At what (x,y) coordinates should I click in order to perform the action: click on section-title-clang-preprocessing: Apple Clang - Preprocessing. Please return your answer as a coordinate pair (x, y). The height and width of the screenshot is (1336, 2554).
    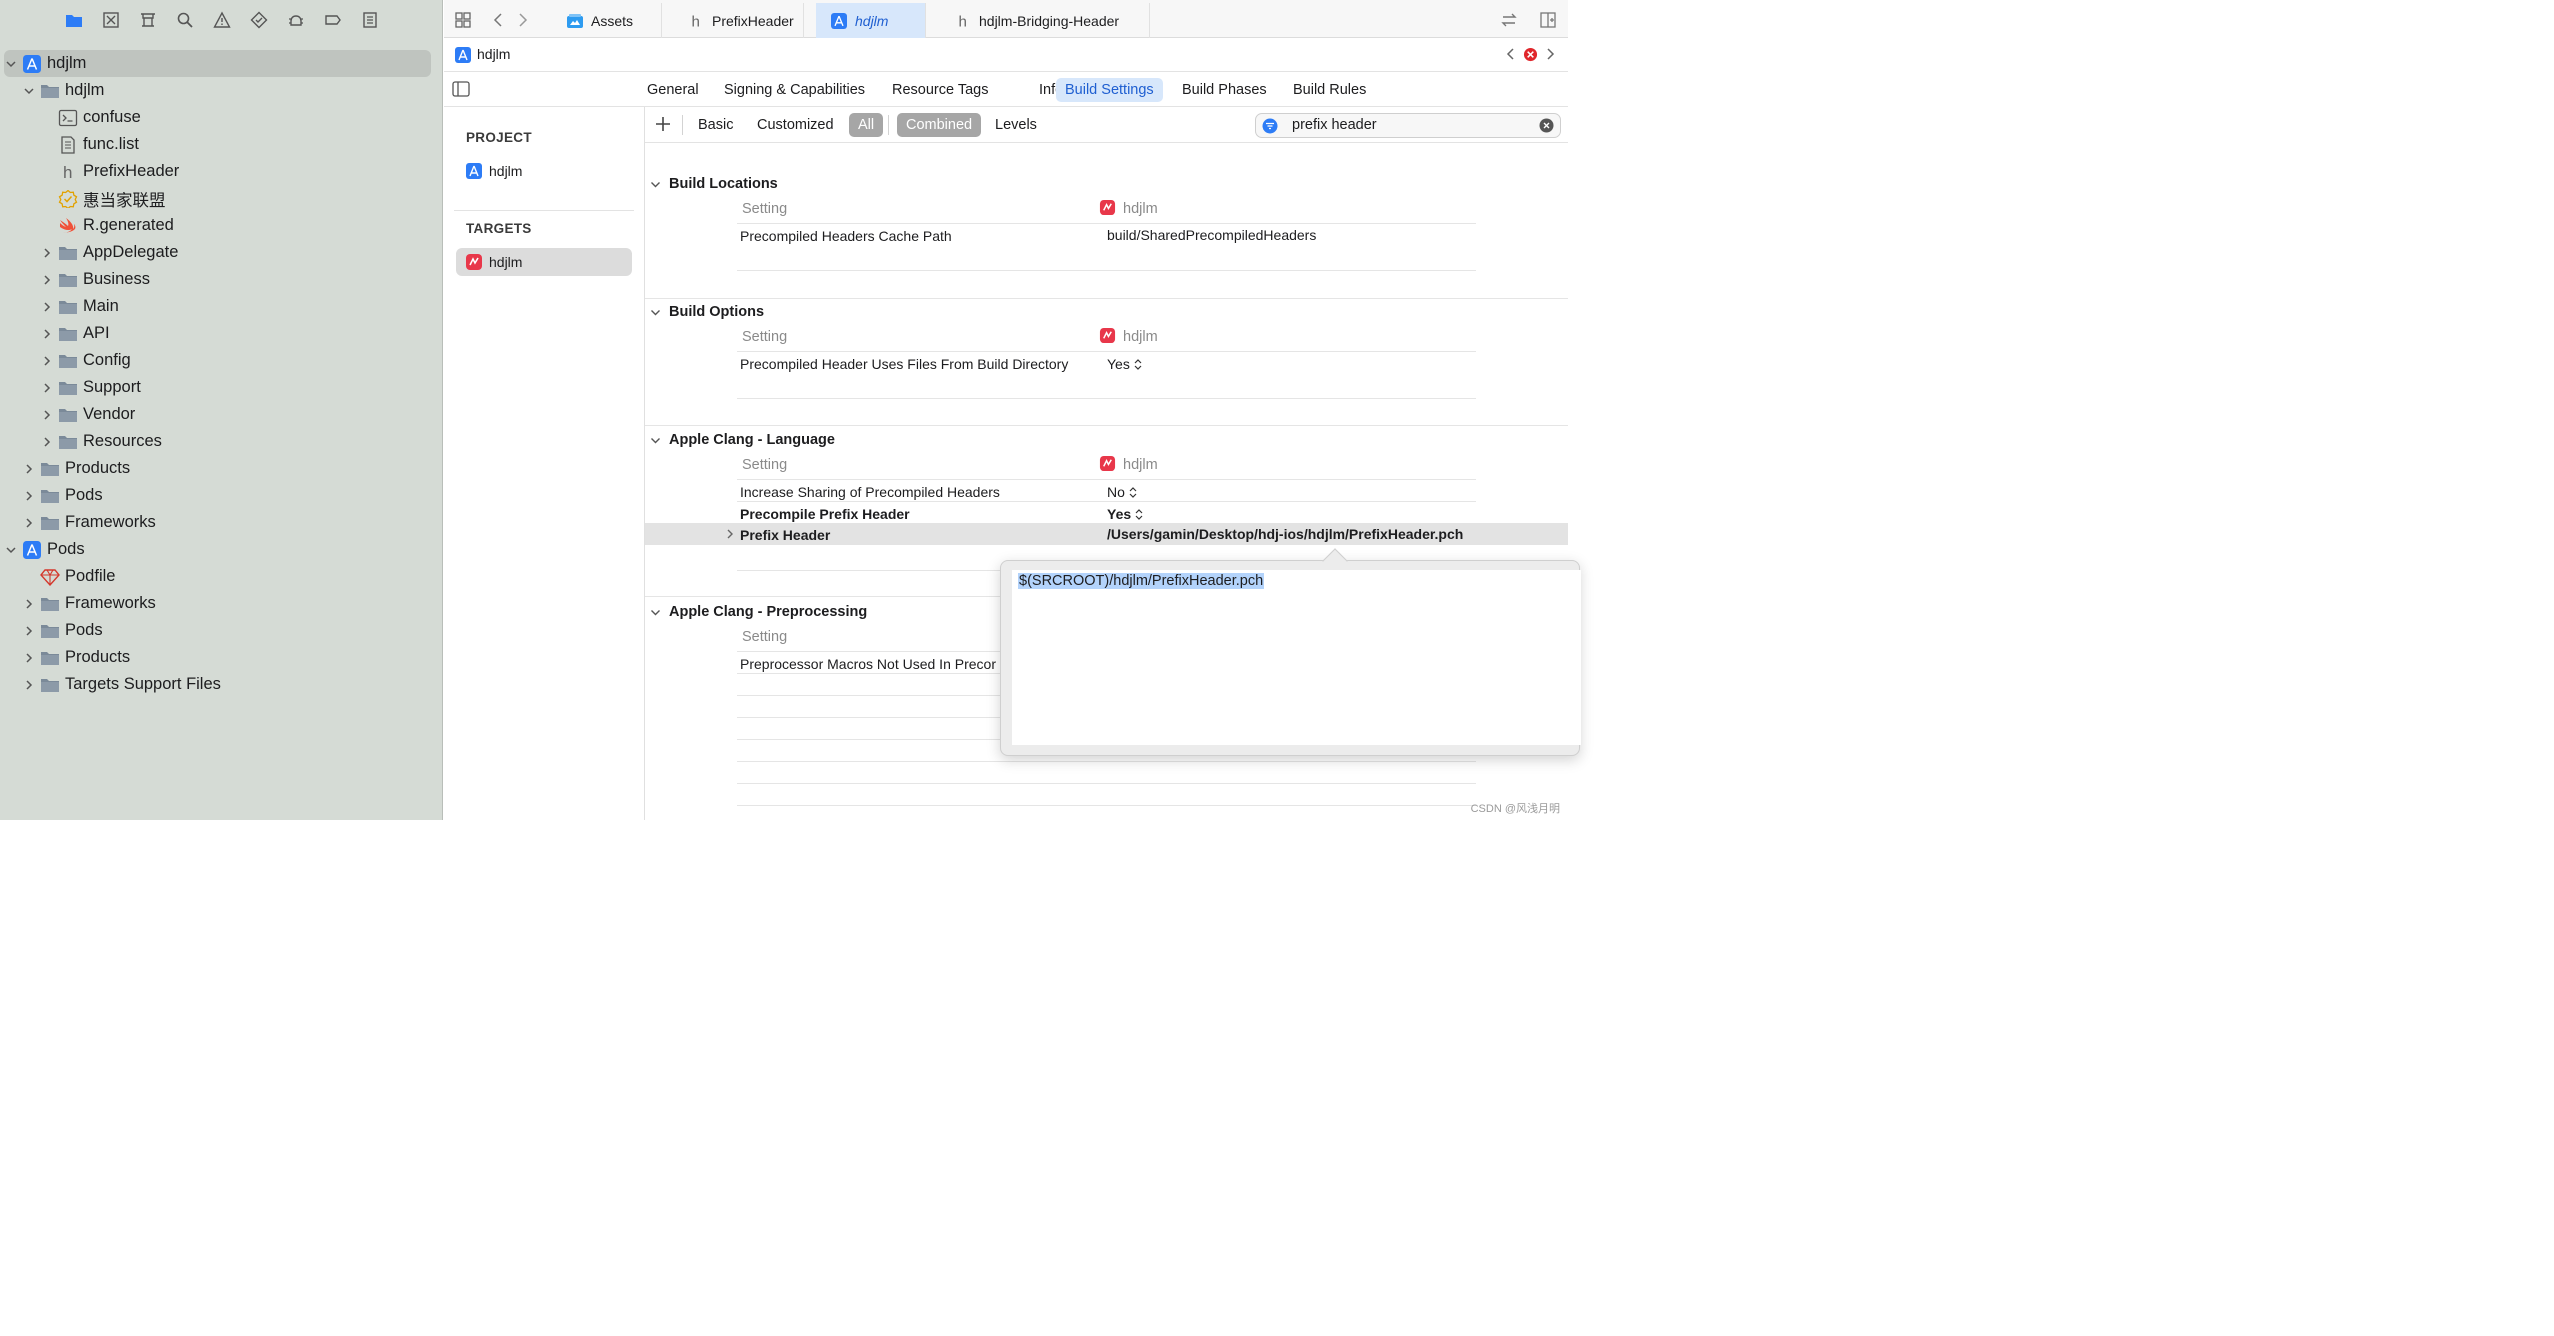
    Looking at the image, I should click on (768, 612).